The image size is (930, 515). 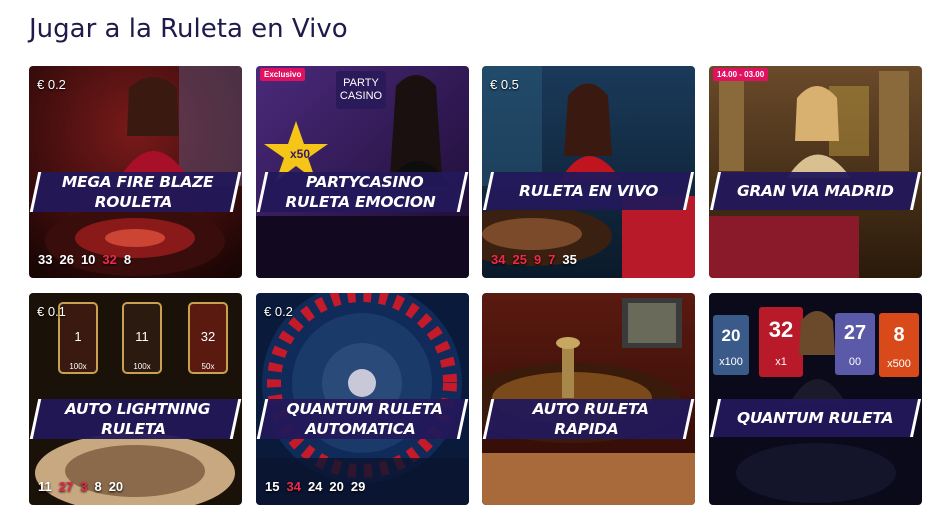 I want to click on multiplier-tile: 8 x500, so click(x=899, y=345).